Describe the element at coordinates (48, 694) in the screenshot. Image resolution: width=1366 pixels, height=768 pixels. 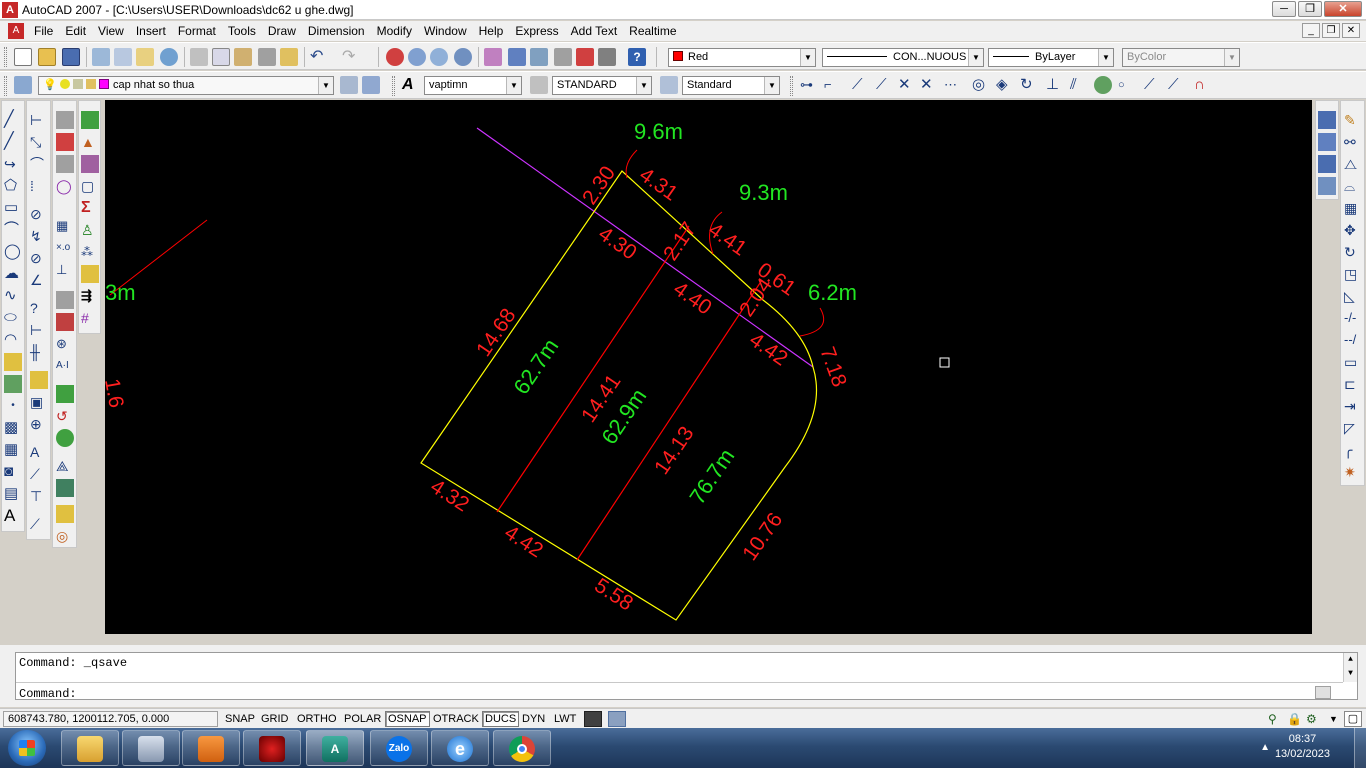
I see `command-prompt: Command:` at that location.